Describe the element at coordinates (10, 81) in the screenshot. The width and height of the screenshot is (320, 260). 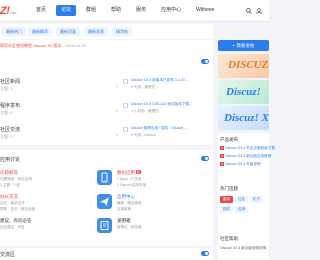
I see `forum-name: 社区新闻` at that location.